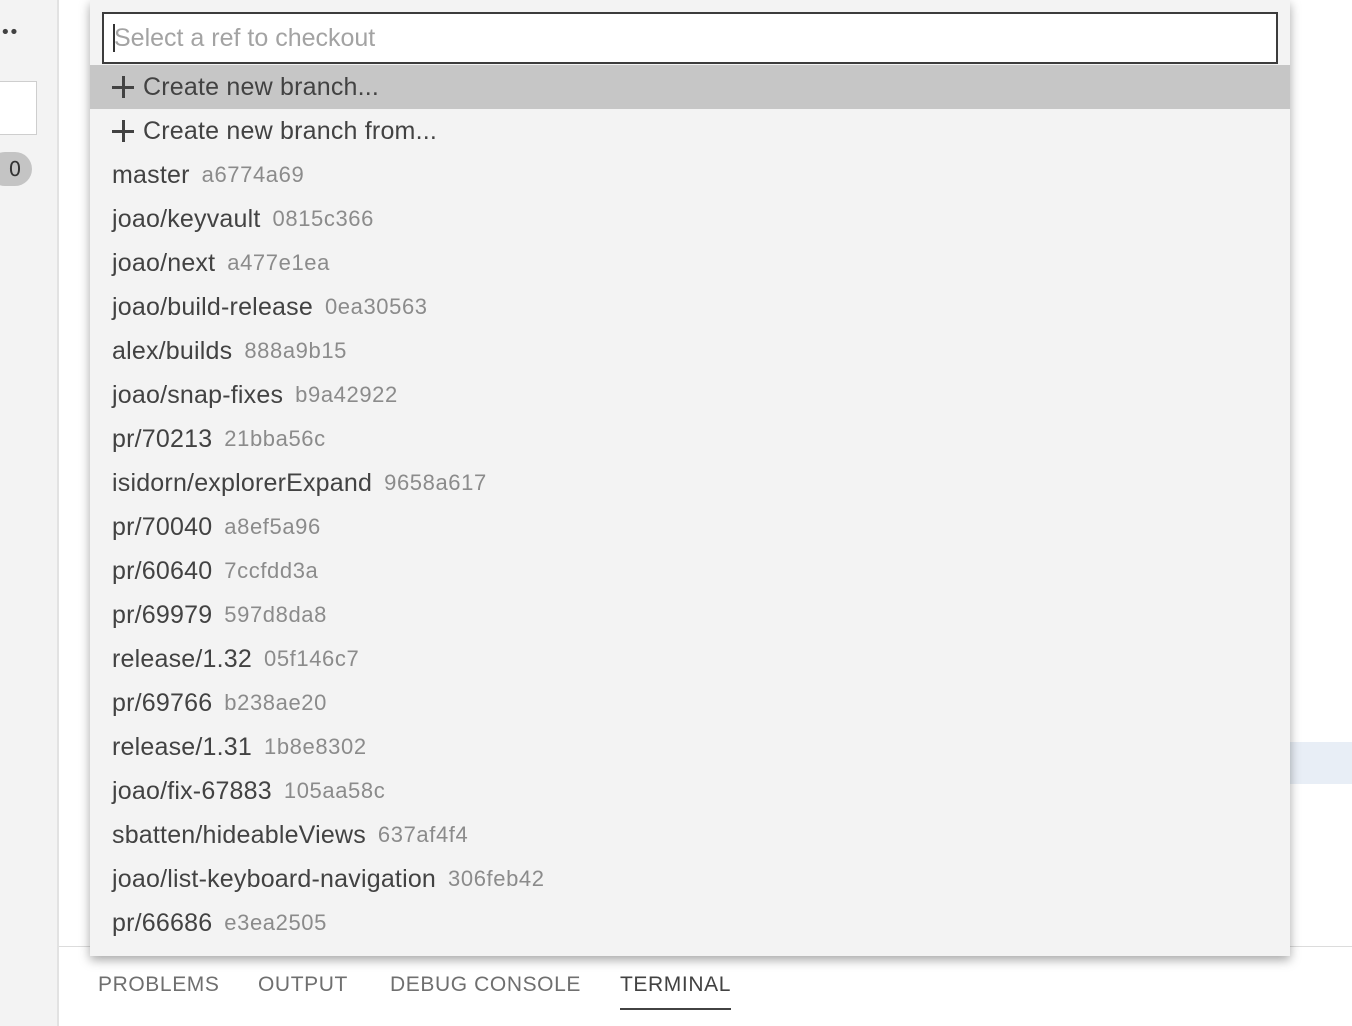 This screenshot has height=1026, width=1352. What do you see at coordinates (162, 438) in the screenshot?
I see `ref-name: pr/70213` at bounding box center [162, 438].